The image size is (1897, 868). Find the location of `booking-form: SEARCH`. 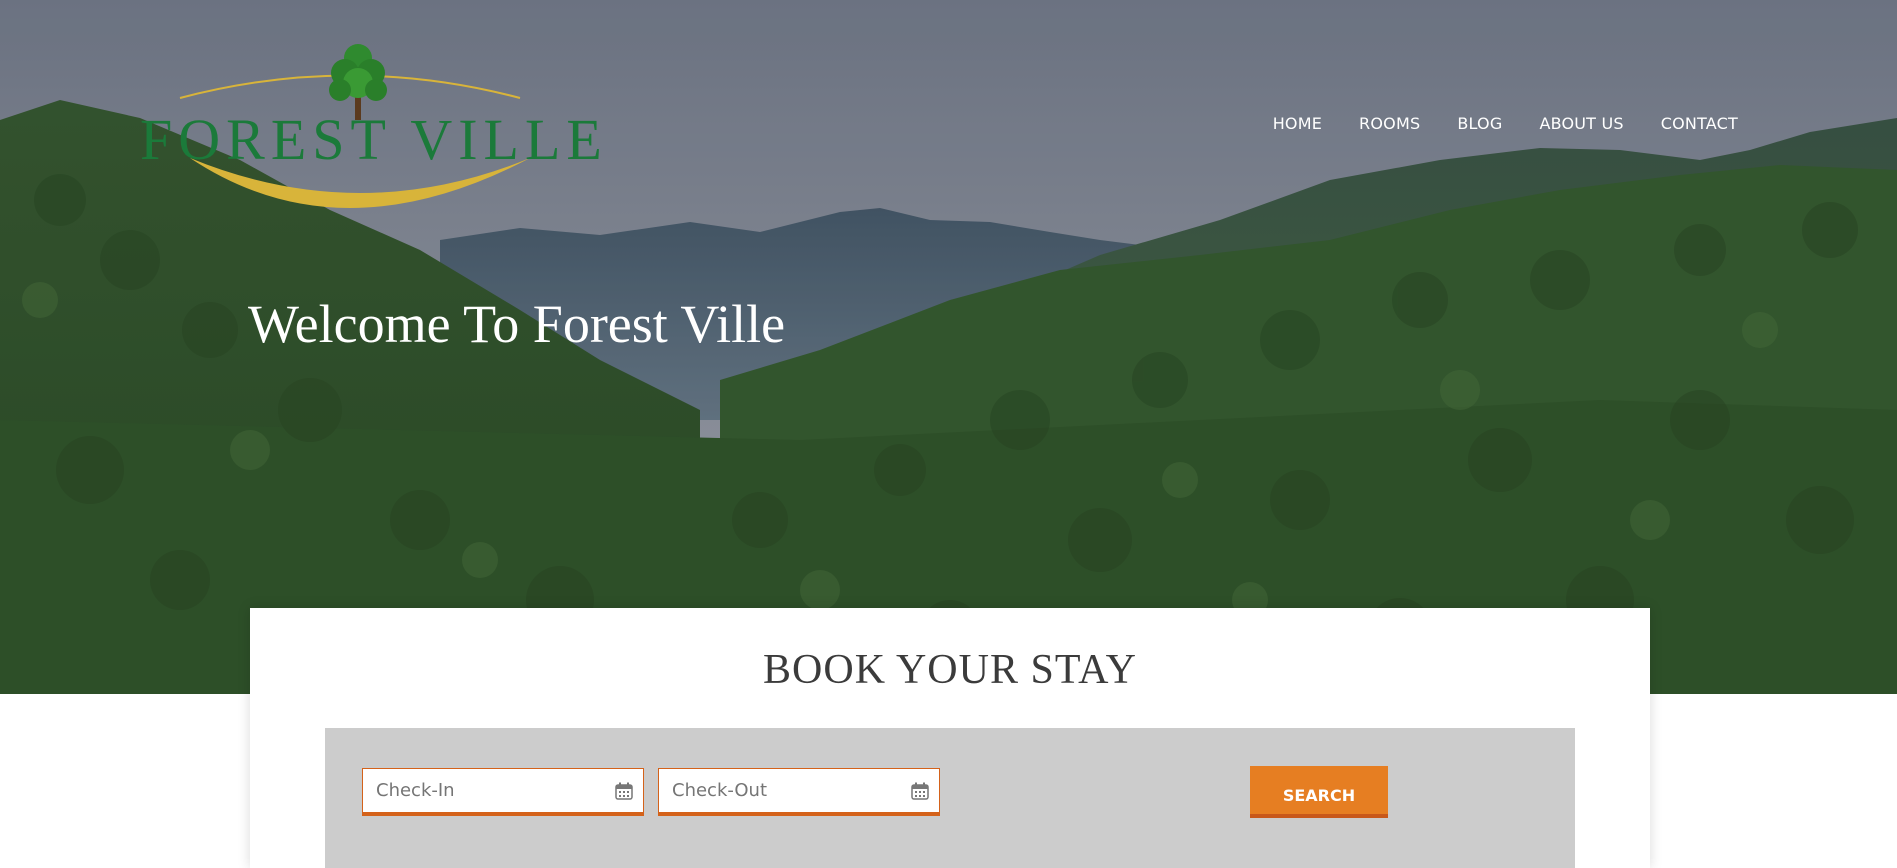

booking-form: SEARCH is located at coordinates (950, 798).